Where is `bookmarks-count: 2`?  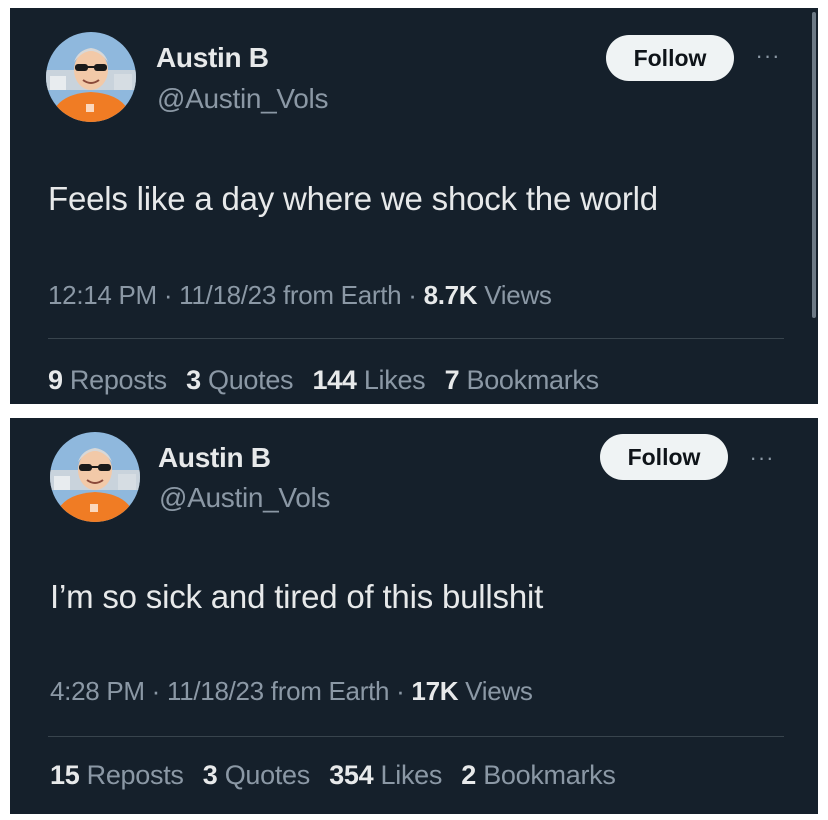
bookmarks-count: 2 is located at coordinates (468, 775).